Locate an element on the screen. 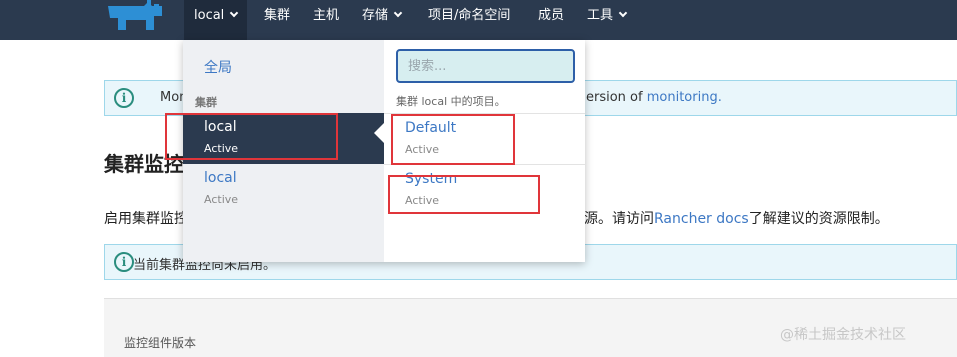 This screenshot has width=957, height=357. nav-hosts-label: 主机 is located at coordinates (326, 15).